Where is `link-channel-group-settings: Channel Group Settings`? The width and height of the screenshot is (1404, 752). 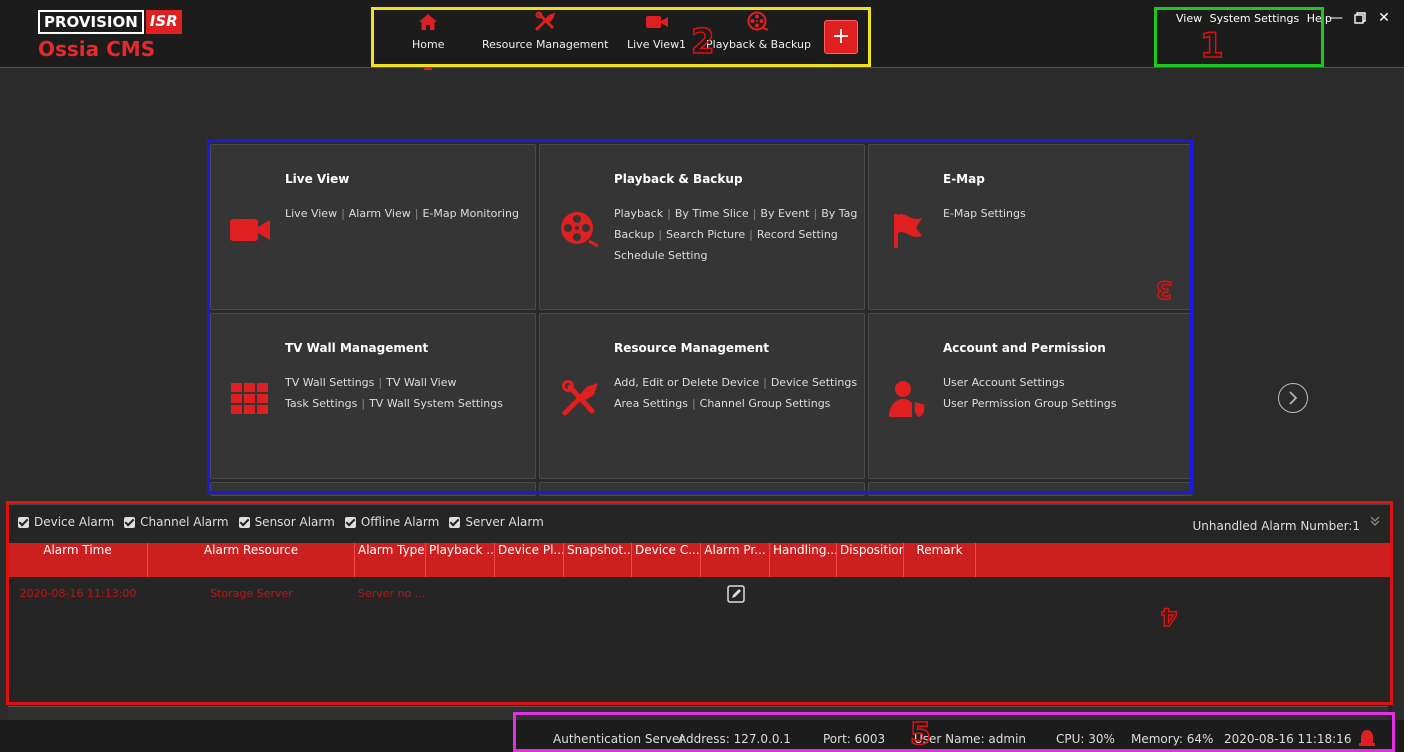 link-channel-group-settings: Channel Group Settings is located at coordinates (765, 403).